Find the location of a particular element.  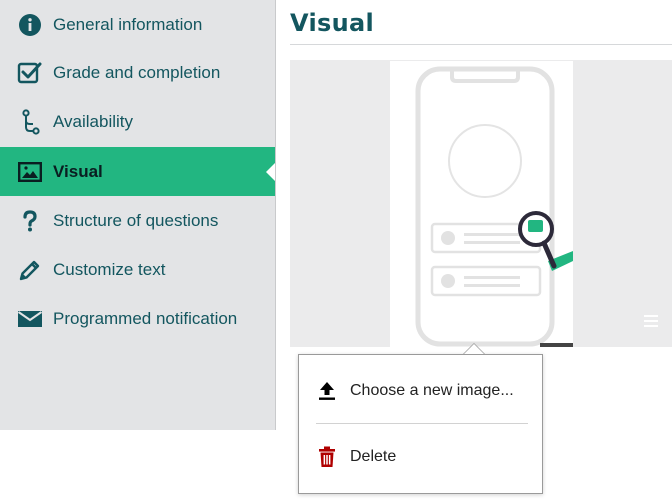

sidebar-item-label: Programmed notification is located at coordinates (145, 318).